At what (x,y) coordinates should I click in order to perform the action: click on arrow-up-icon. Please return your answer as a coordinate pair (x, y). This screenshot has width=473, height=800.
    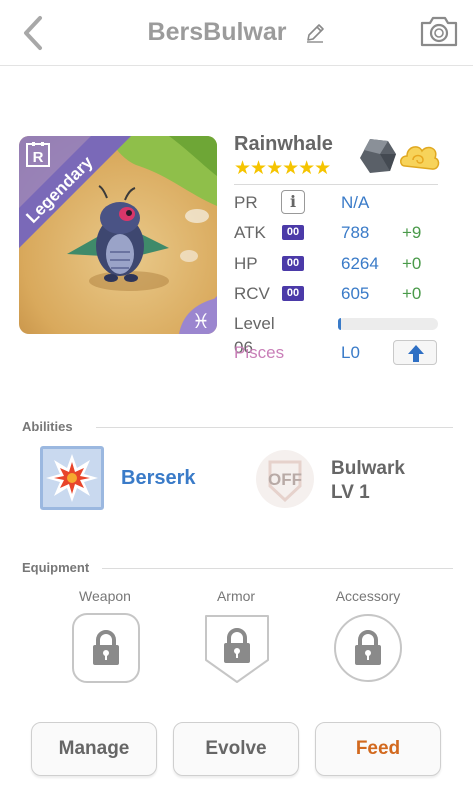
    Looking at the image, I should click on (416, 353).